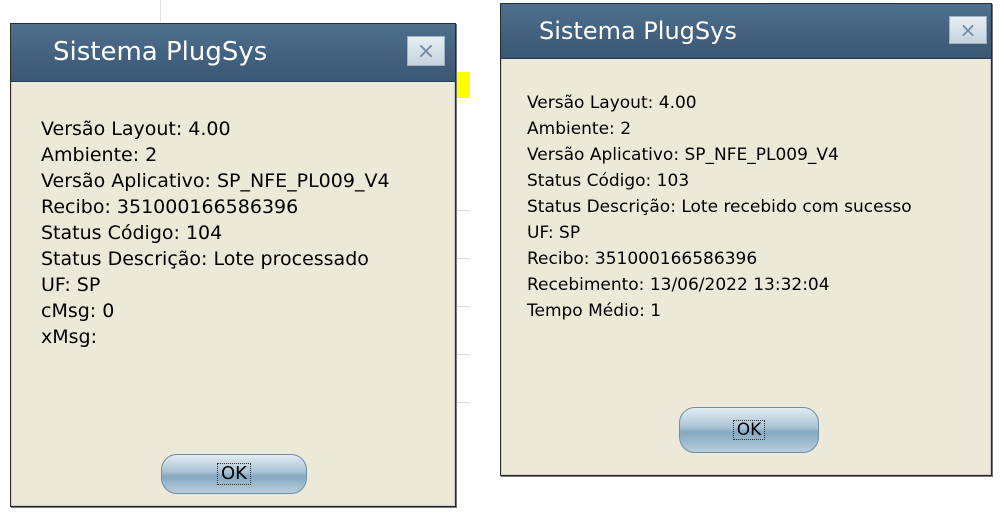  Describe the element at coordinates (462, 85) in the screenshot. I see `background-highlight-cell` at that location.